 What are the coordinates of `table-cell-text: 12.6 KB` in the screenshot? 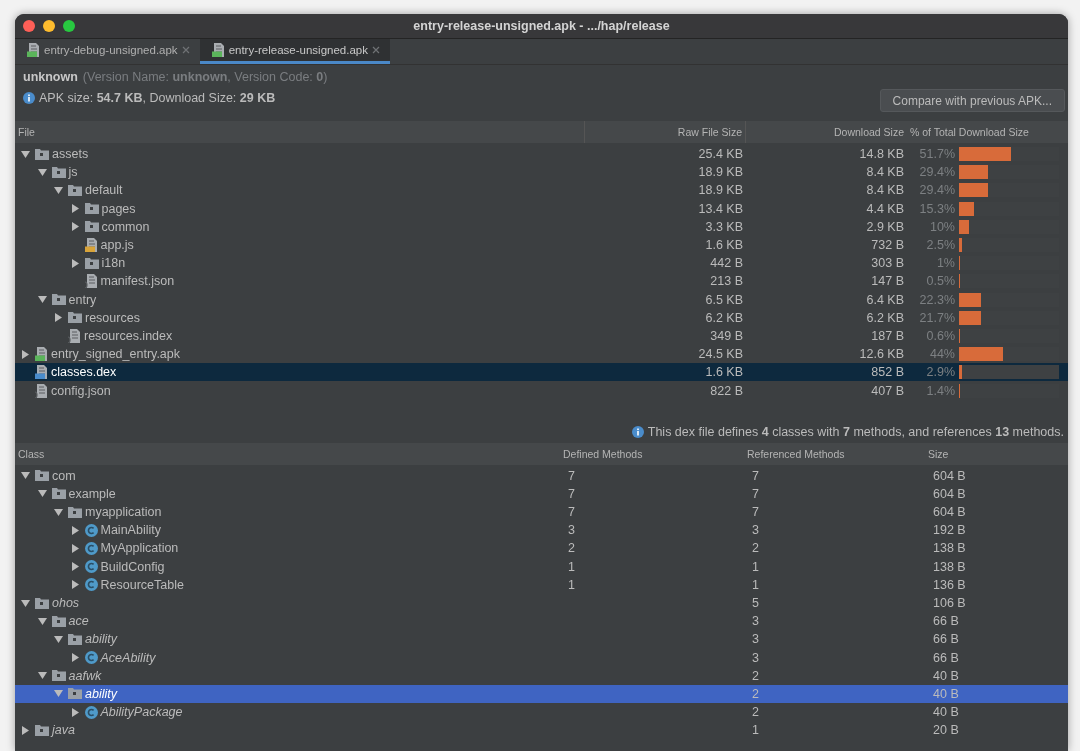 It's located at (881, 354).